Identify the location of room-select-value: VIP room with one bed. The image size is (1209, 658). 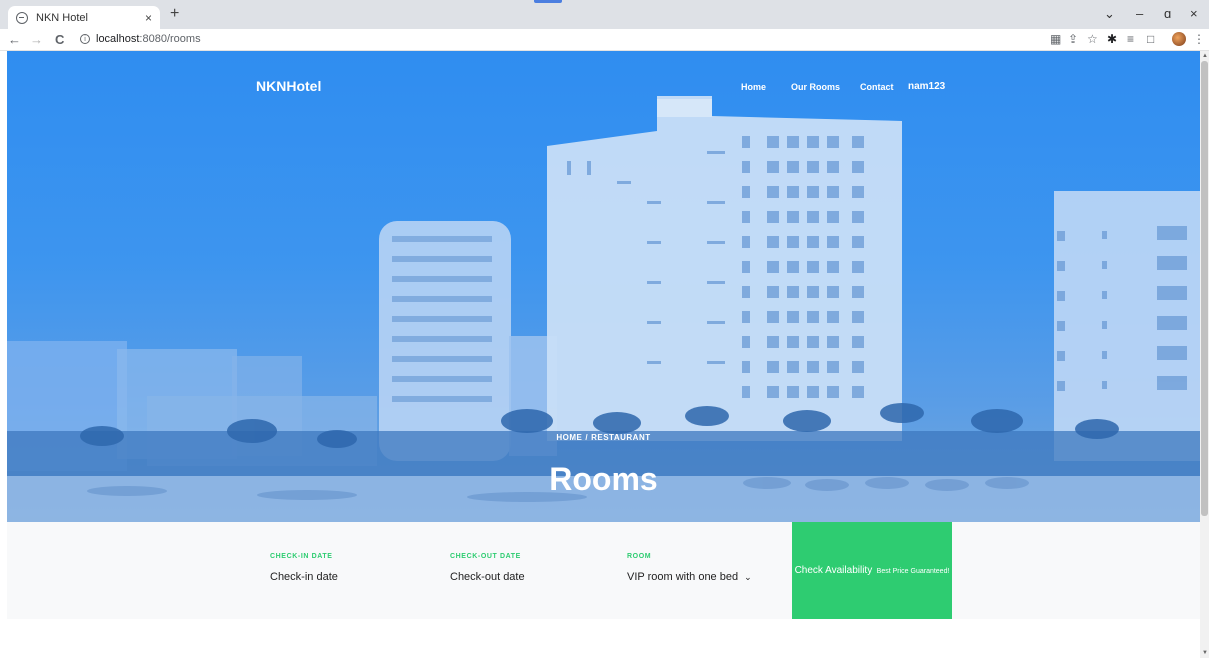
(683, 577).